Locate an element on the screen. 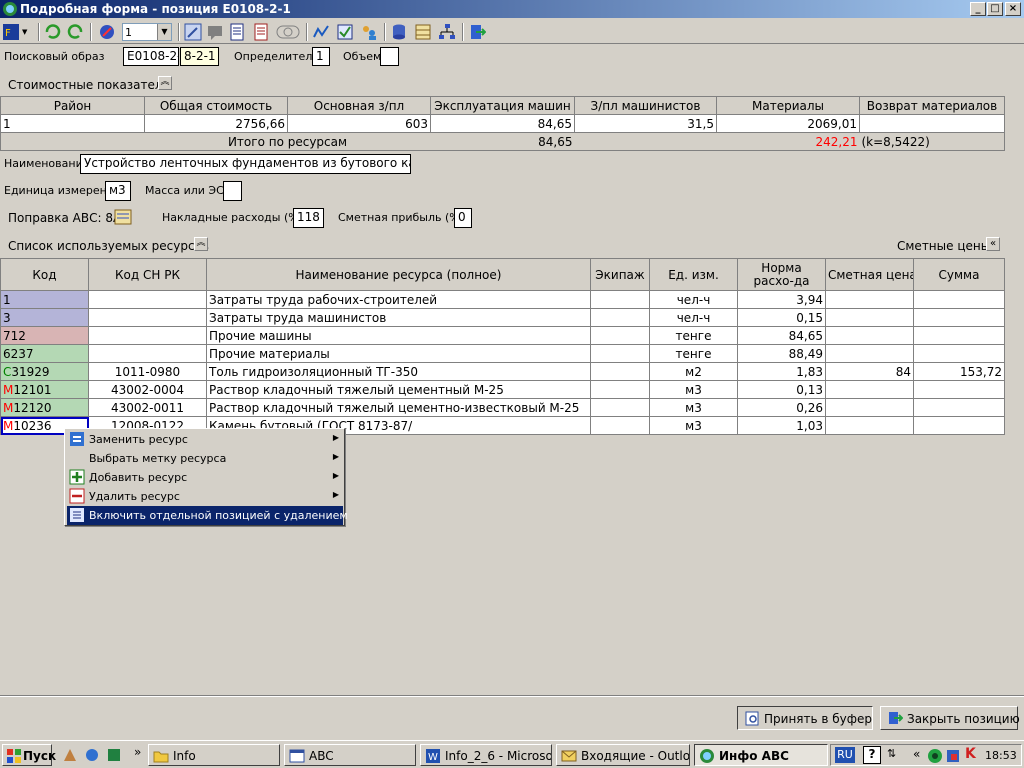 This screenshot has height=768, width=1024. menu-item-include-separate-position: Включить отдельной позицией с удалением is located at coordinates (207, 515).